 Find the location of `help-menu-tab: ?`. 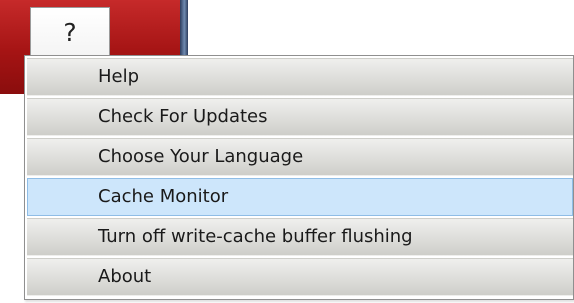

help-menu-tab: ? is located at coordinates (70, 32).